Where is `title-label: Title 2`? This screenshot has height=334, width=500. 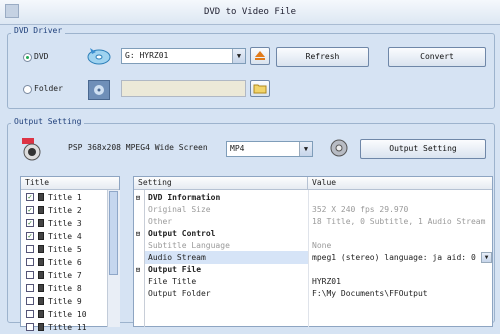
title-label: Title 2 is located at coordinates (65, 210).